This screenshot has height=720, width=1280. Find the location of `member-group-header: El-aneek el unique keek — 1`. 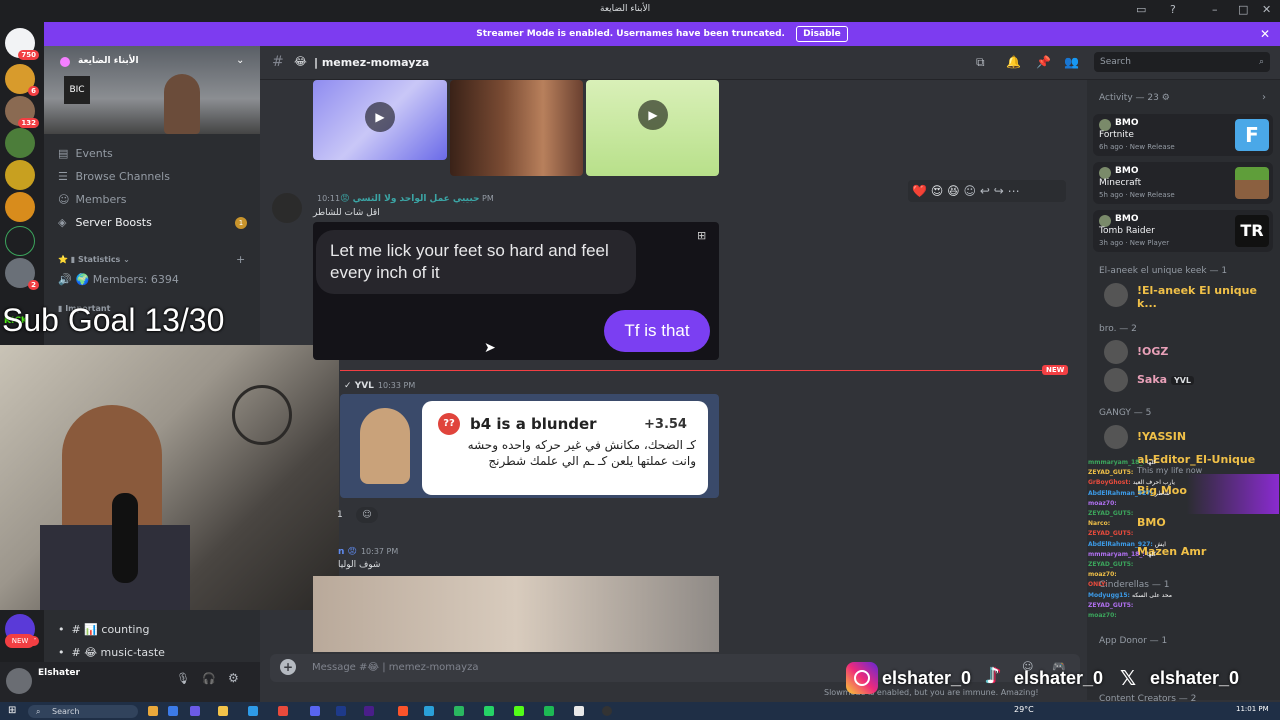

member-group-header: El-aneek el unique keek — 1 is located at coordinates (1163, 271).